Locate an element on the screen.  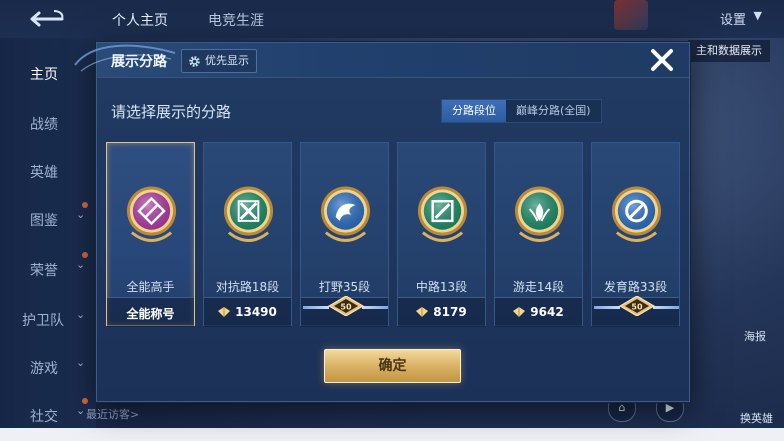
top-bar: 个人主页 电竞生涯 设置 ▼ is located at coordinates (392, 19).